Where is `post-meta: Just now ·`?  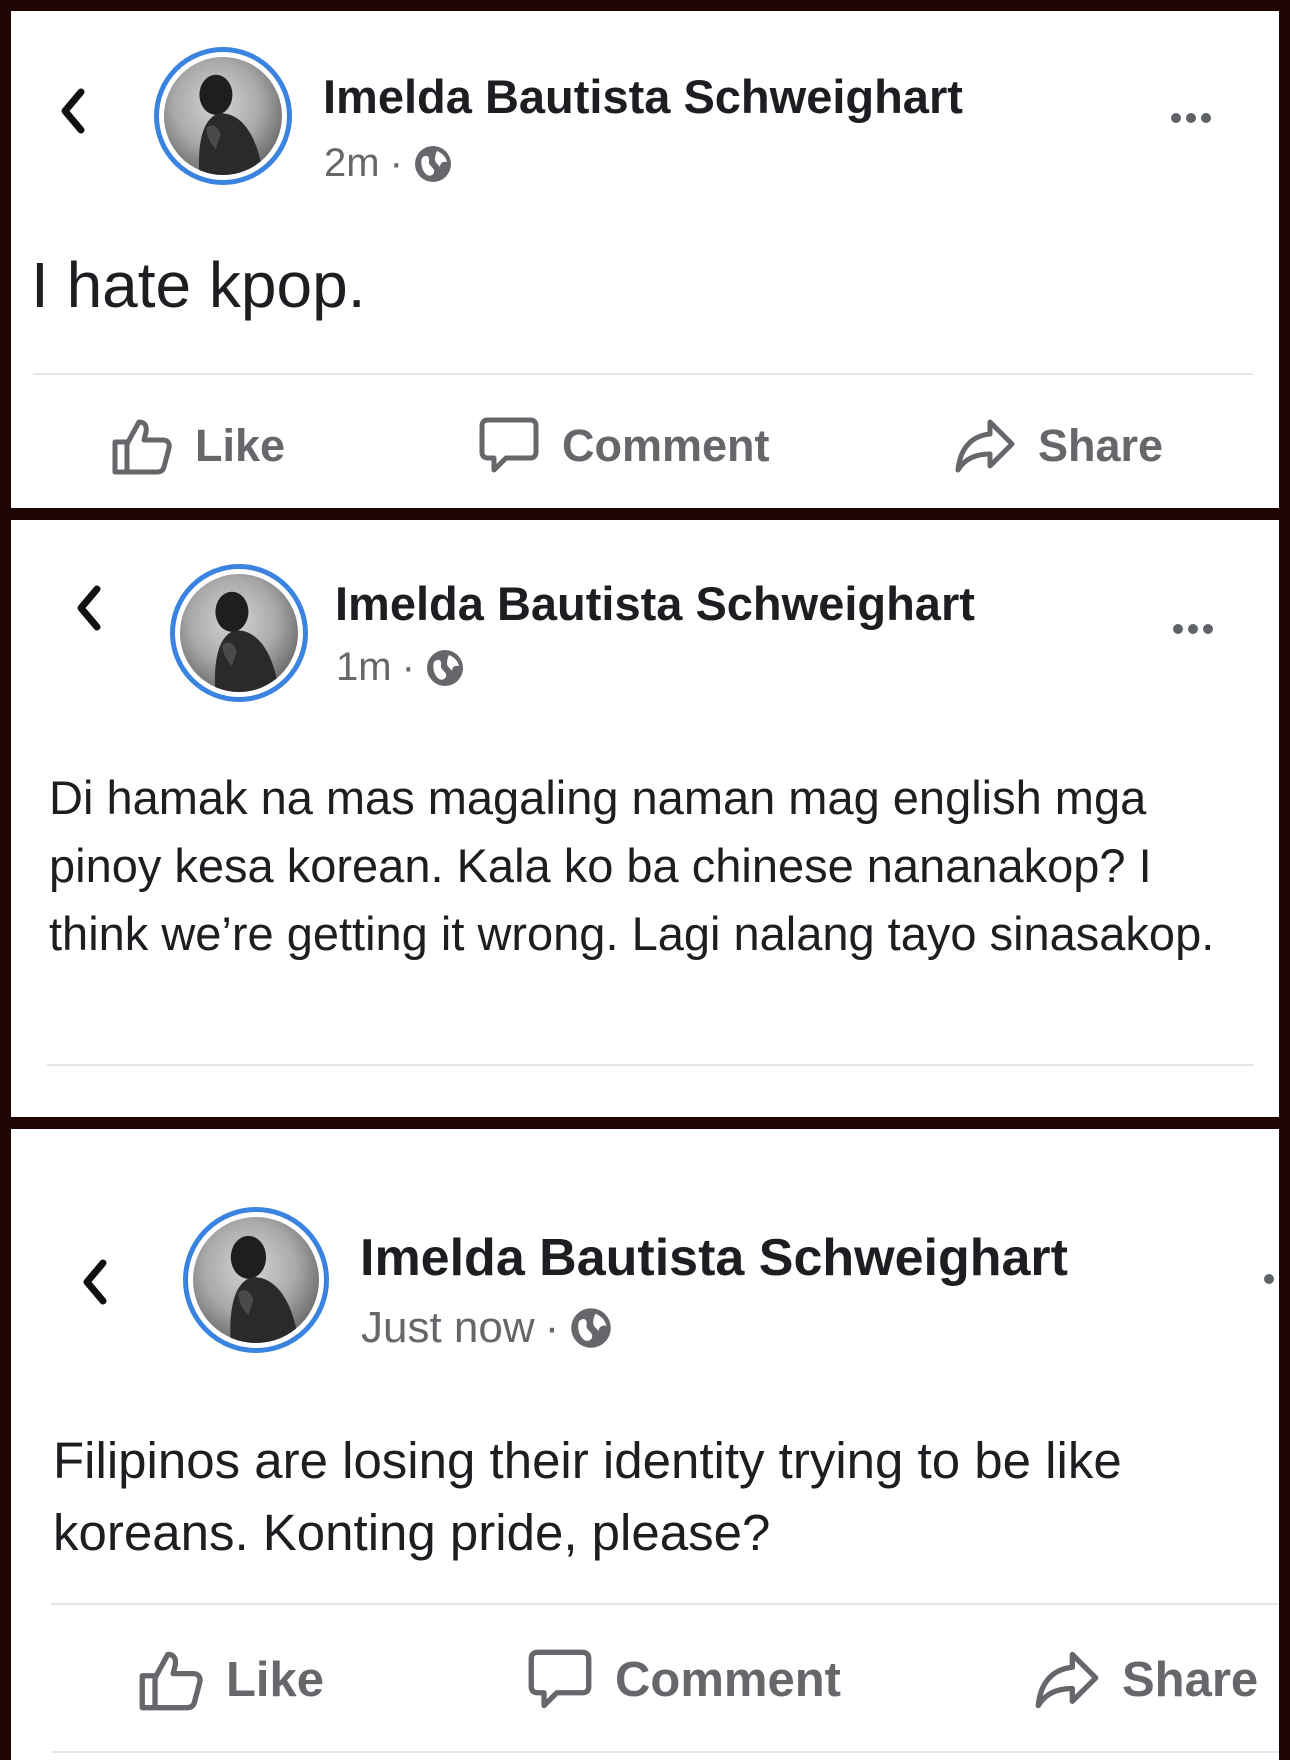
post-meta: Just now · is located at coordinates (487, 1328).